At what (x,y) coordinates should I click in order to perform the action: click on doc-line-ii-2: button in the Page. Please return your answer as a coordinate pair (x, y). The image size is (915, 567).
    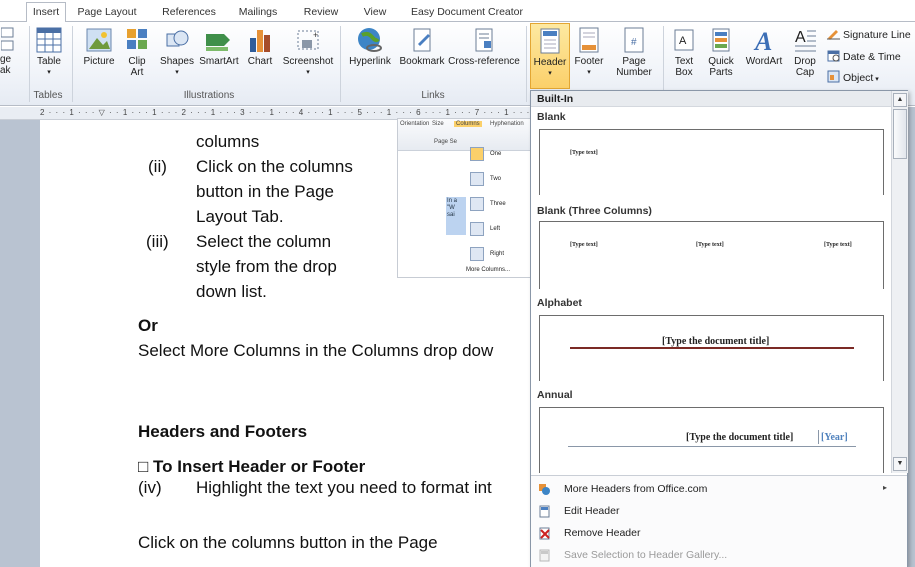
    Looking at the image, I should click on (265, 191).